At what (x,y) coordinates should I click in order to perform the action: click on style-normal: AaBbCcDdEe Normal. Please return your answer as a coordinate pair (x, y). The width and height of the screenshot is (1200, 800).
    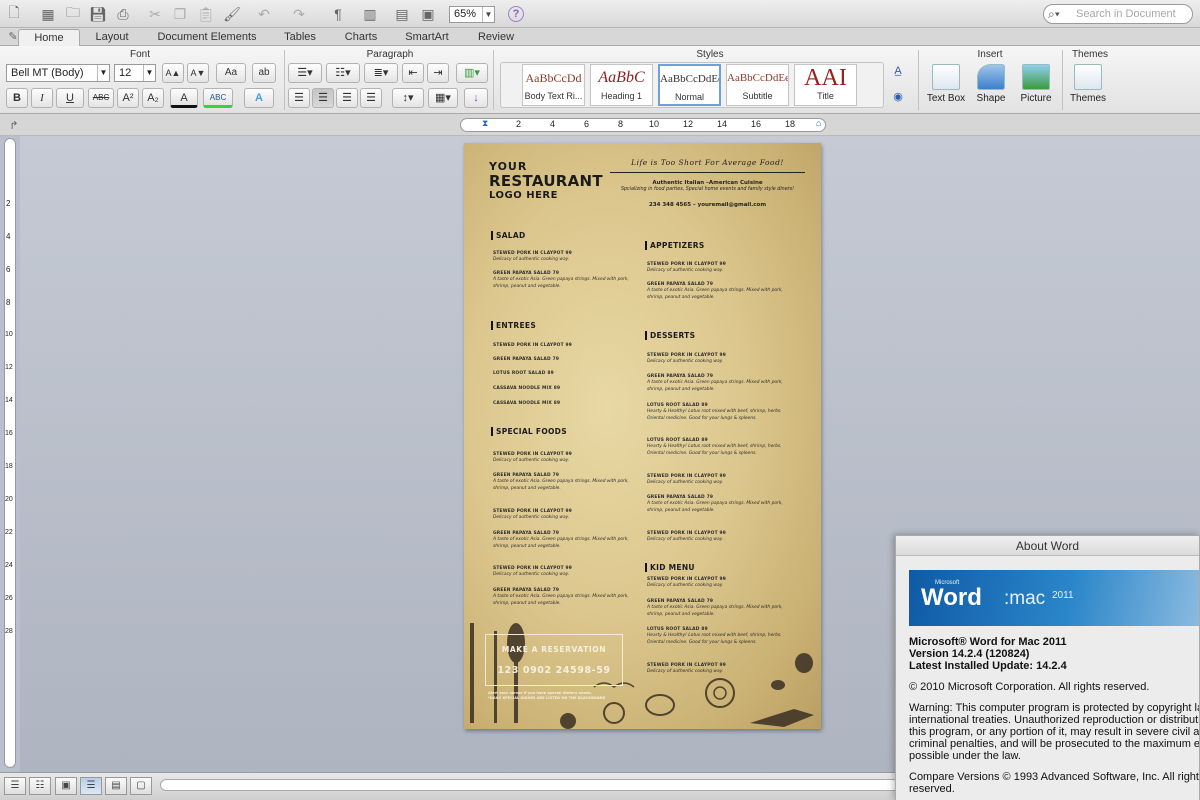
    Looking at the image, I should click on (689, 85).